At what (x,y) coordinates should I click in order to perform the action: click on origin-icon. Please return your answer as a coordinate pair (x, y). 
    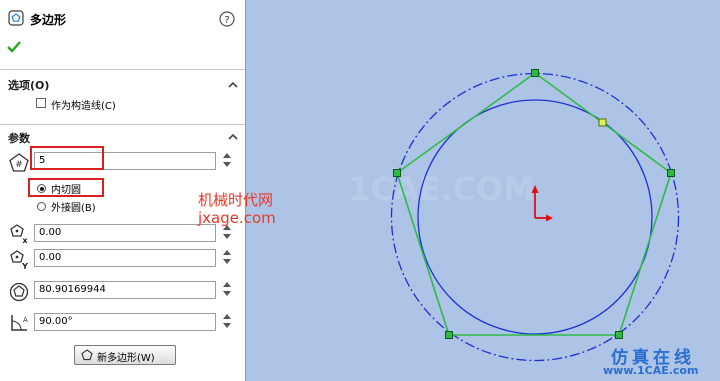
    Looking at the image, I should click on (542, 203).